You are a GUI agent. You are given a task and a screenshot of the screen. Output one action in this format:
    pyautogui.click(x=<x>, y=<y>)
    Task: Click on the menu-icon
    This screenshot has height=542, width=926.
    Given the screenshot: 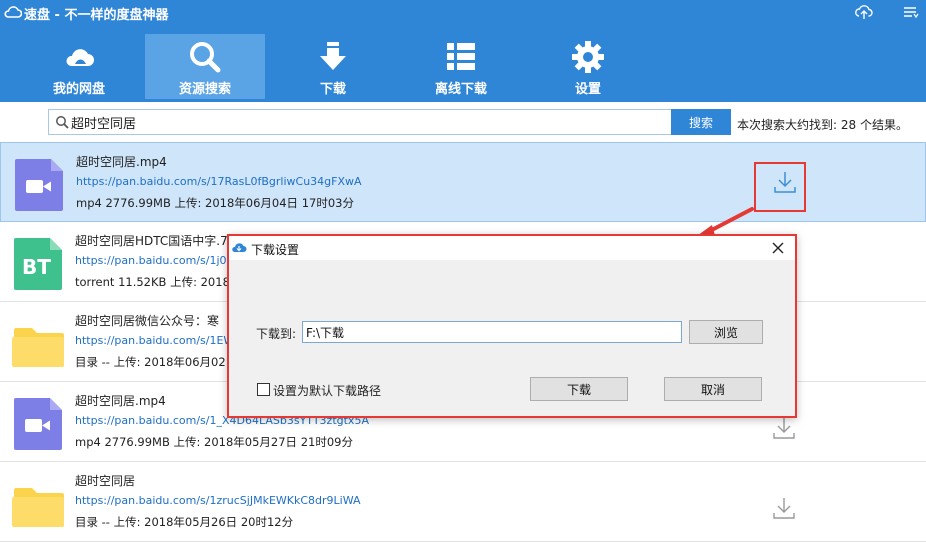 What is the action you would take?
    pyautogui.click(x=910, y=12)
    